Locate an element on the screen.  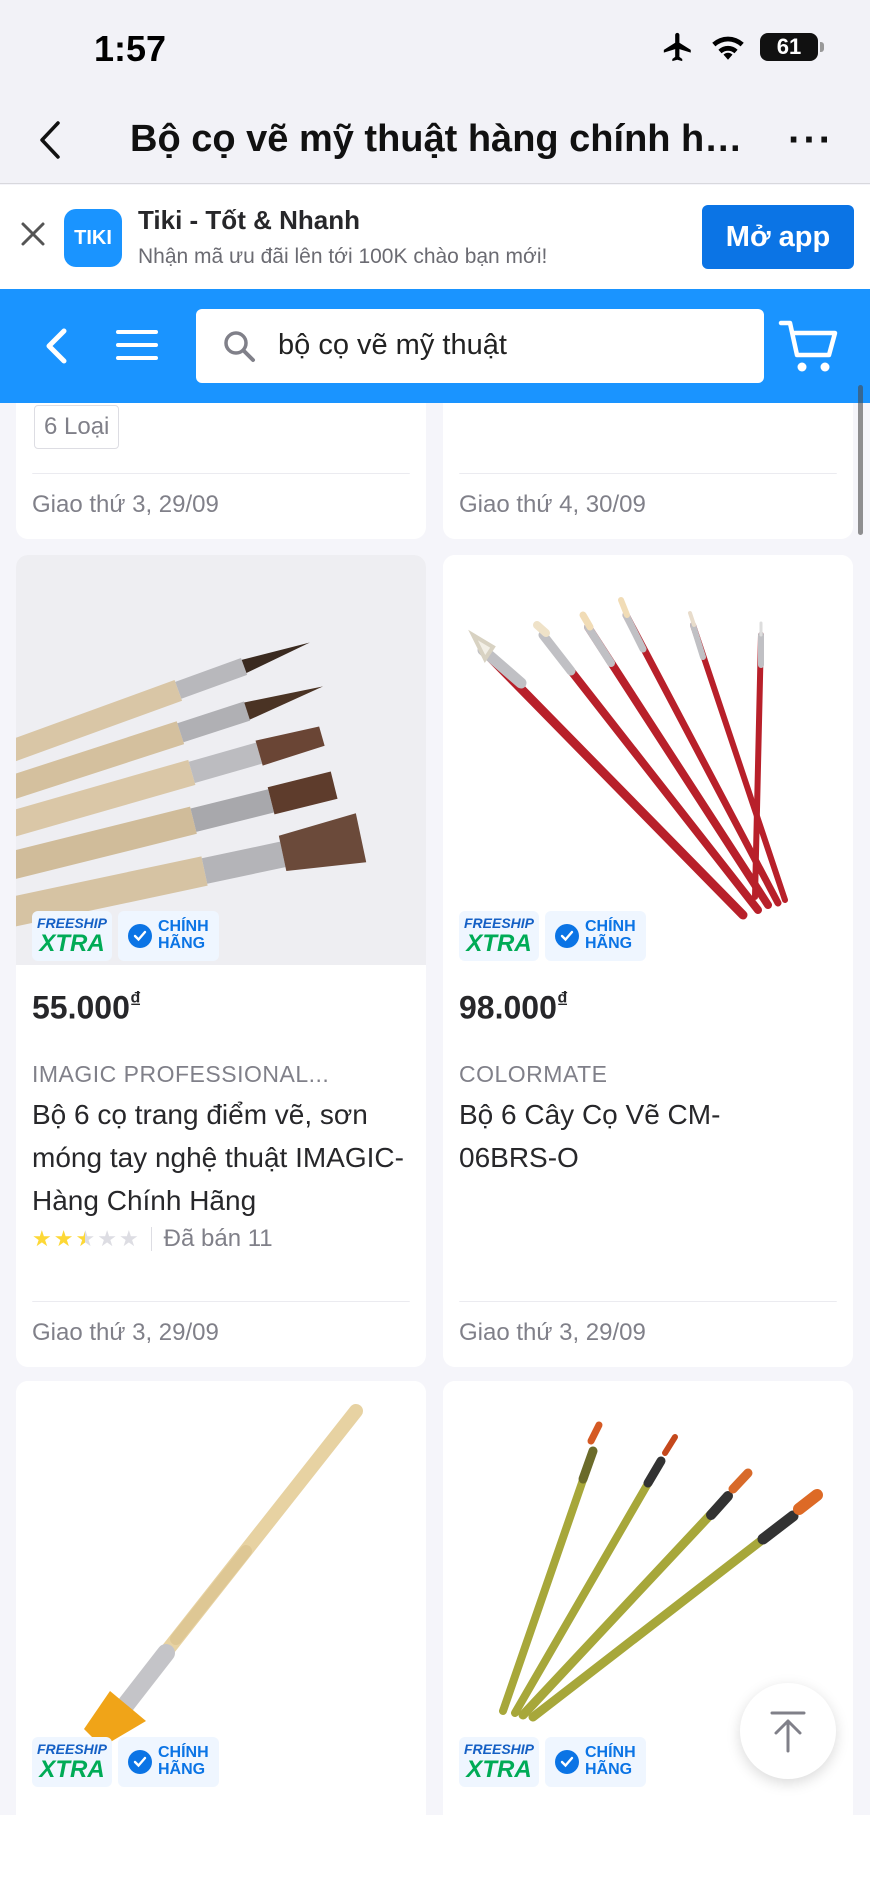
variant-tag: 6 Loại is located at coordinates (77, 427).